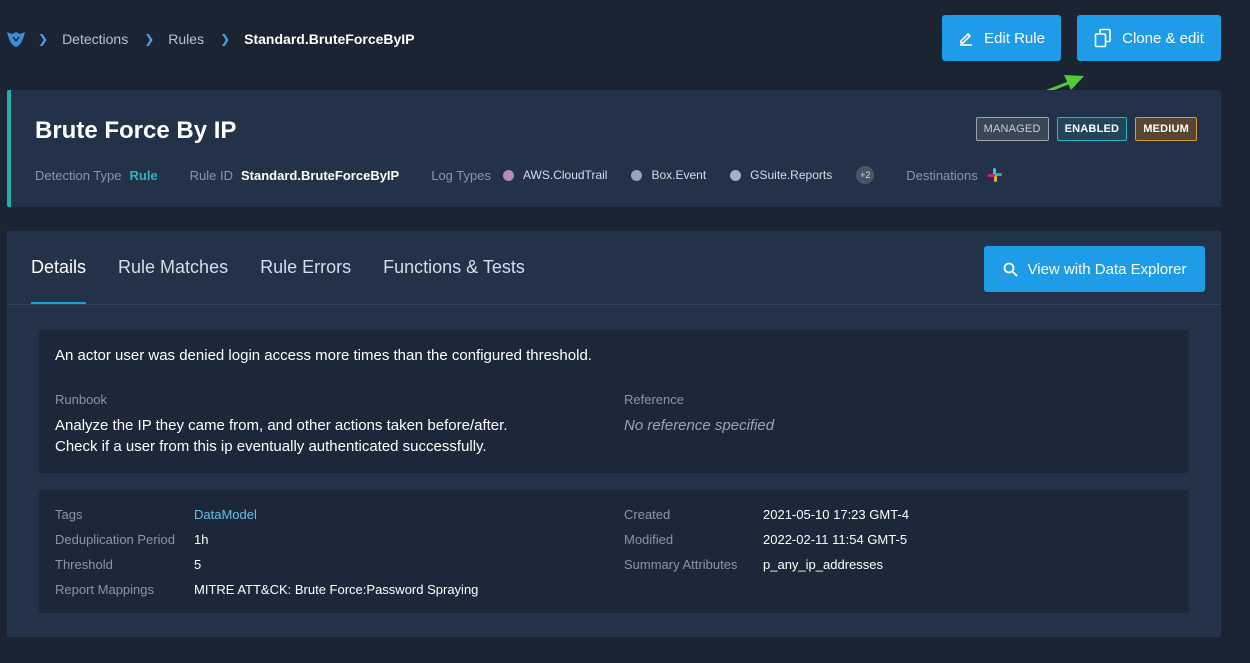 The width and height of the screenshot is (1250, 663). I want to click on tag-link: DataModel, so click(225, 514).